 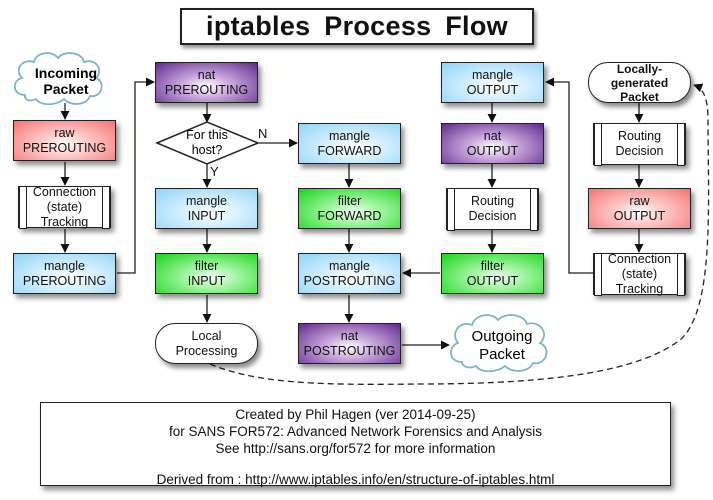 I want to click on node-label: Outgoing, so click(x=502, y=336).